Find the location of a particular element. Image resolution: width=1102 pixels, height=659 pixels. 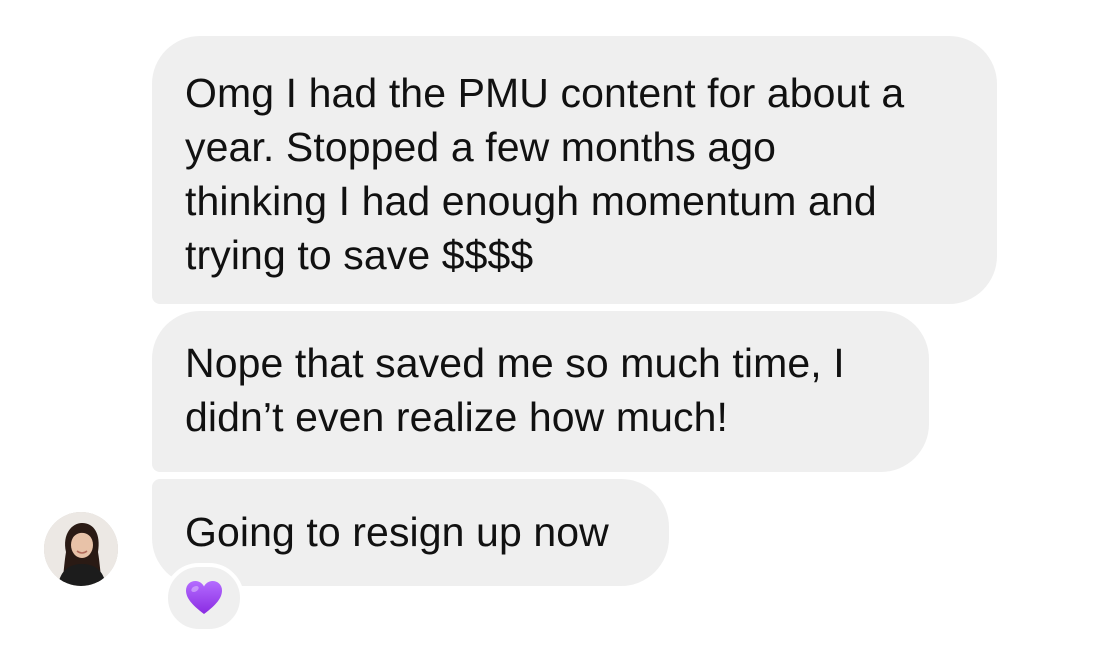

purple-heart-icon is located at coordinates (204, 597).